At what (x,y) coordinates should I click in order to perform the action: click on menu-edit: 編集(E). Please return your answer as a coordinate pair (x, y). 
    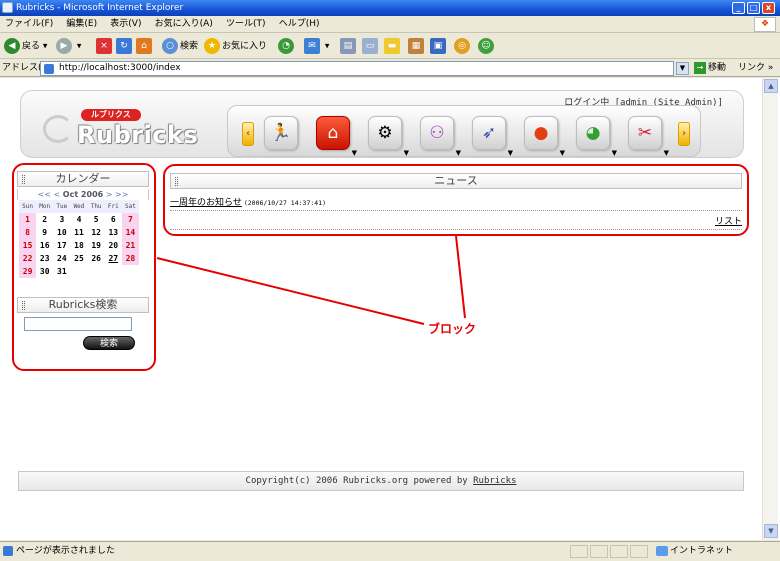
    Looking at the image, I should click on (81, 24).